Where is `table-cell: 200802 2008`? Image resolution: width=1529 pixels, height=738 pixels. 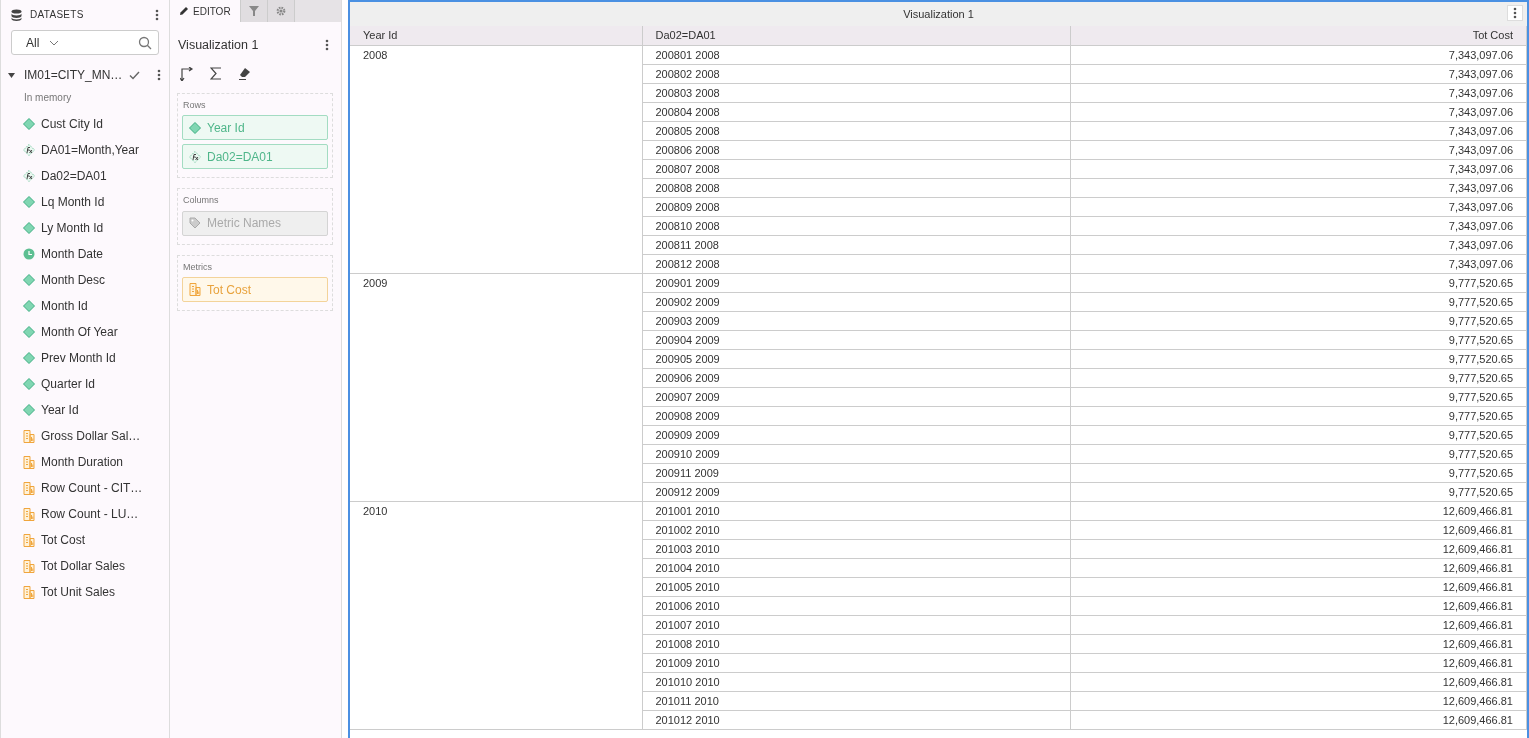 table-cell: 200802 2008 is located at coordinates (856, 73).